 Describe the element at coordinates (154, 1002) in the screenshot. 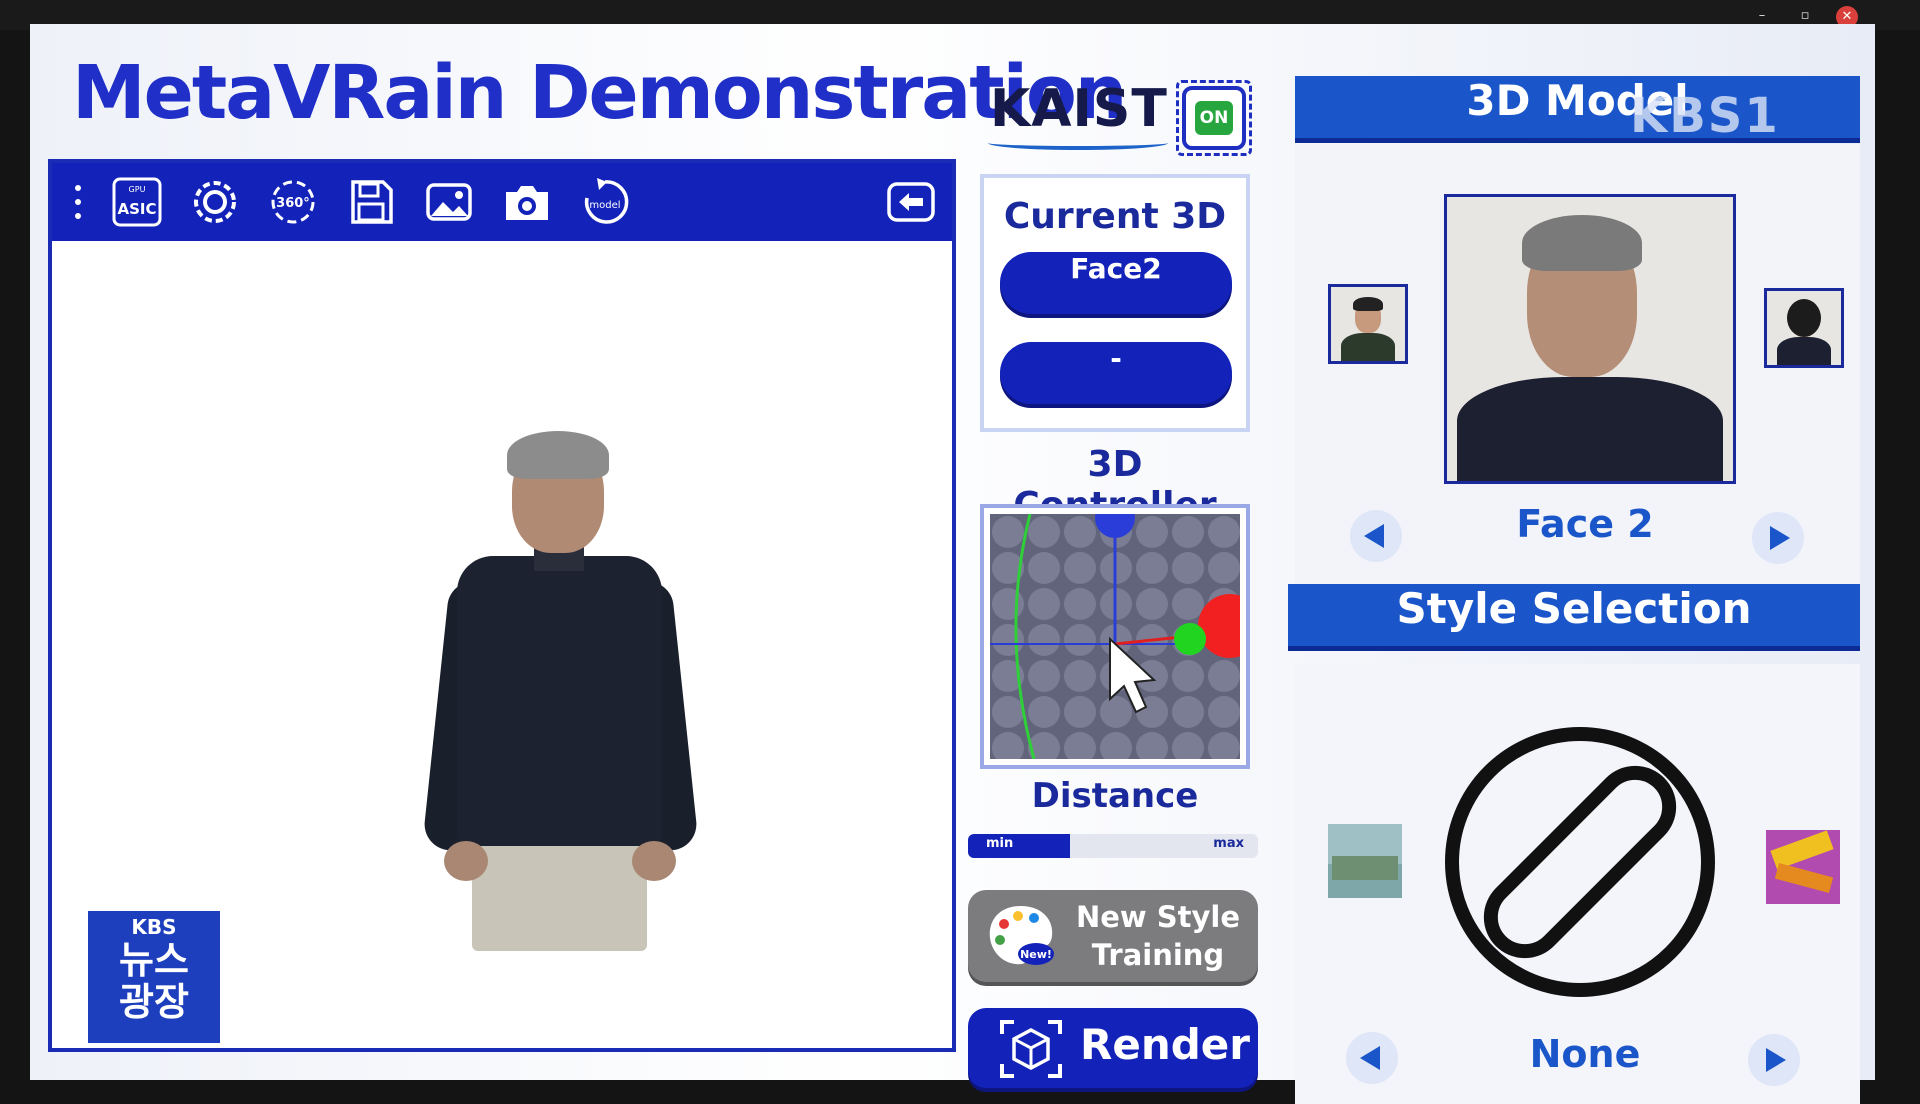

I see `program-name-line2: 광장` at that location.